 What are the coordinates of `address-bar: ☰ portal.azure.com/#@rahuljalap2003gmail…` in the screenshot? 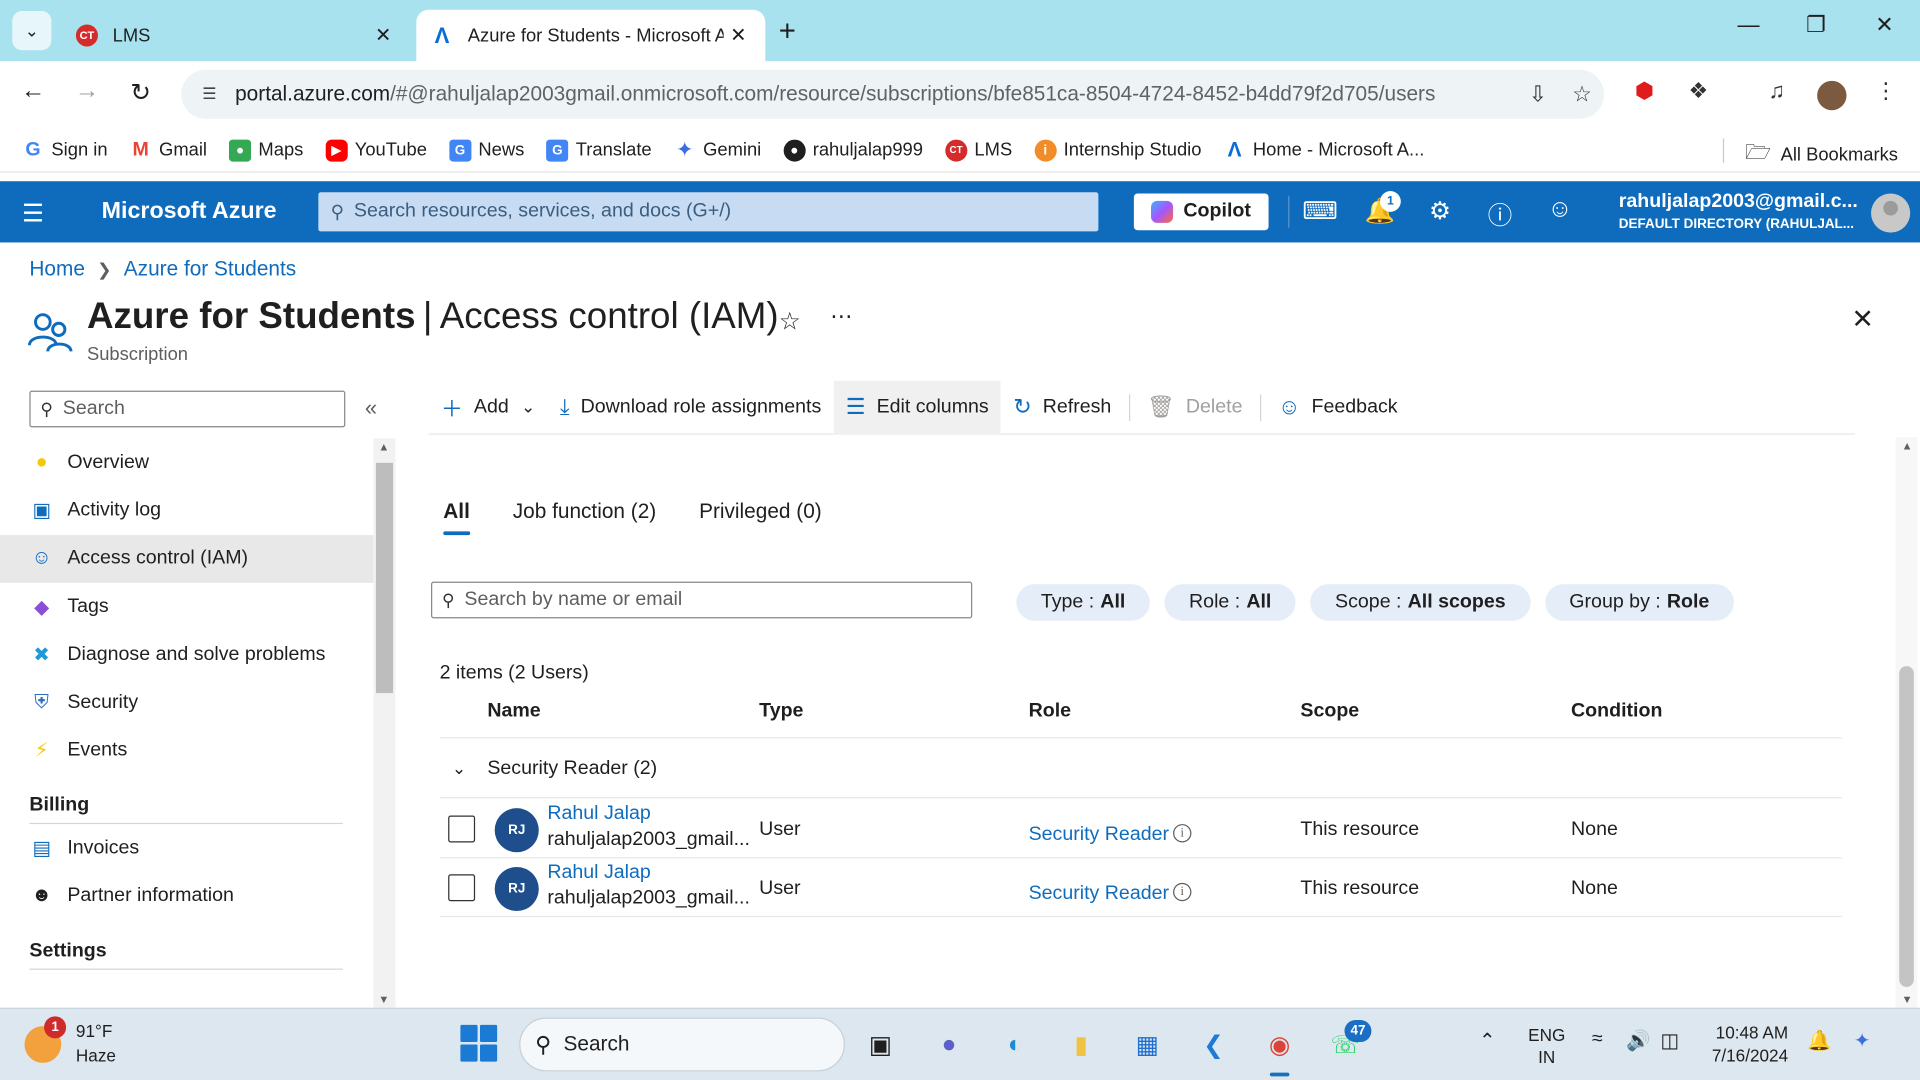 It's located at (893, 94).